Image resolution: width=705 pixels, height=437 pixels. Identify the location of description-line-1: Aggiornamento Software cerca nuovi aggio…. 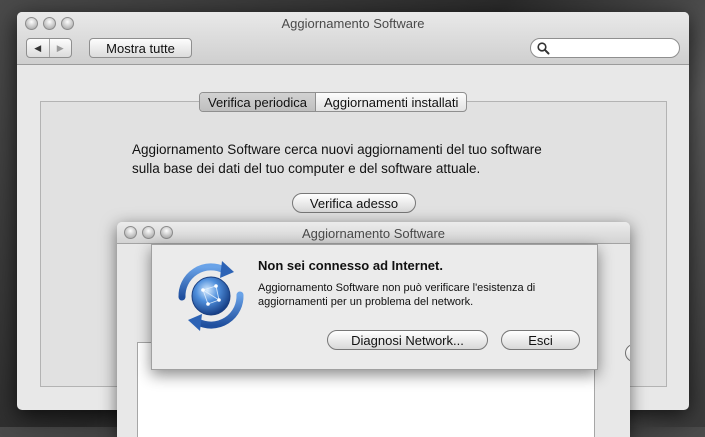
(337, 149).